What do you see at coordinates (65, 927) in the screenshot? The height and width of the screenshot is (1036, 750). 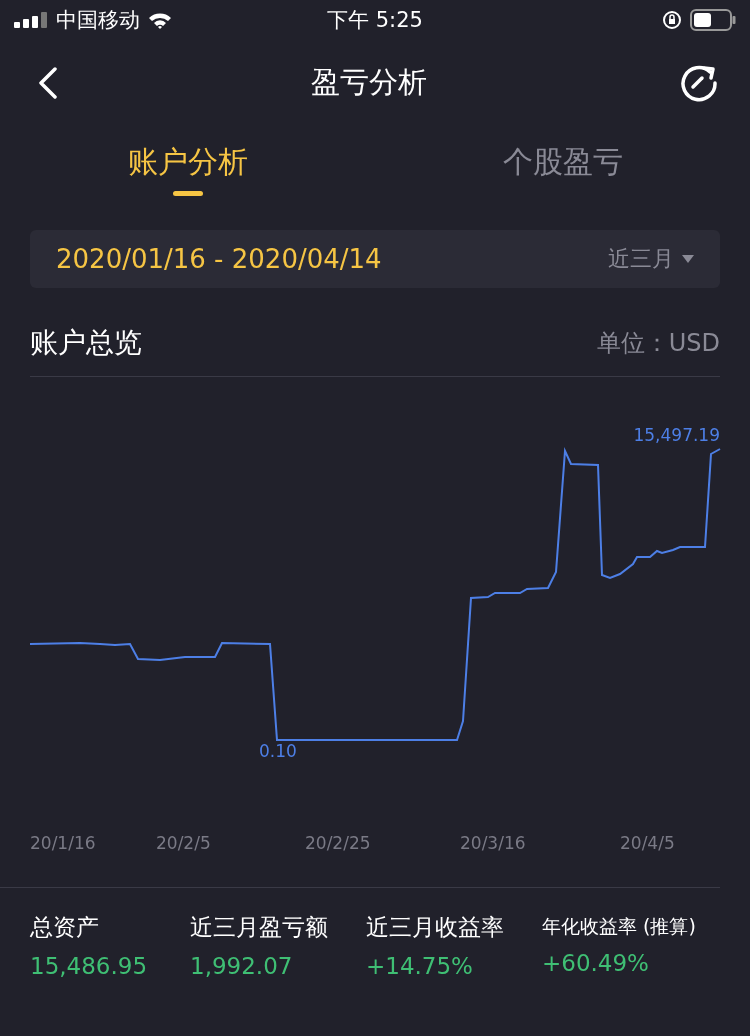 I see `stat-label: 总资产` at bounding box center [65, 927].